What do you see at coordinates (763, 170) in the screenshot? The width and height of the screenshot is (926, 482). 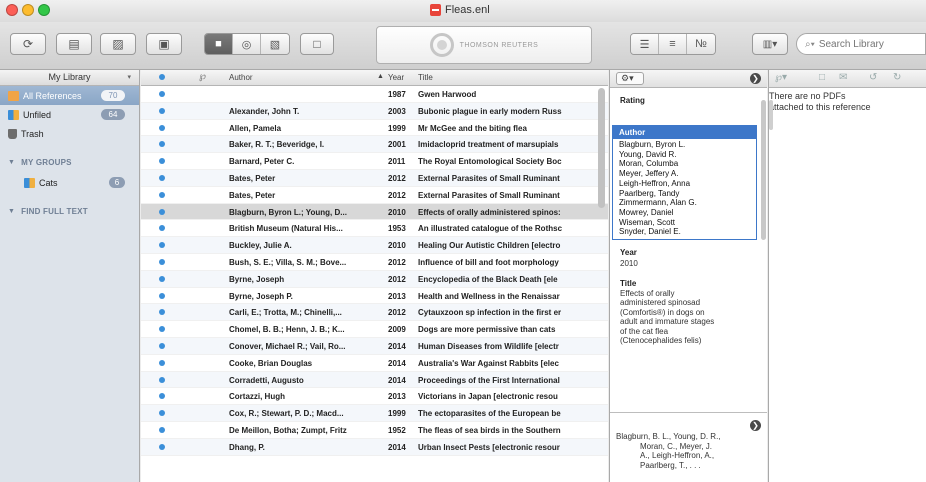 I see `detail-scrollbar` at bounding box center [763, 170].